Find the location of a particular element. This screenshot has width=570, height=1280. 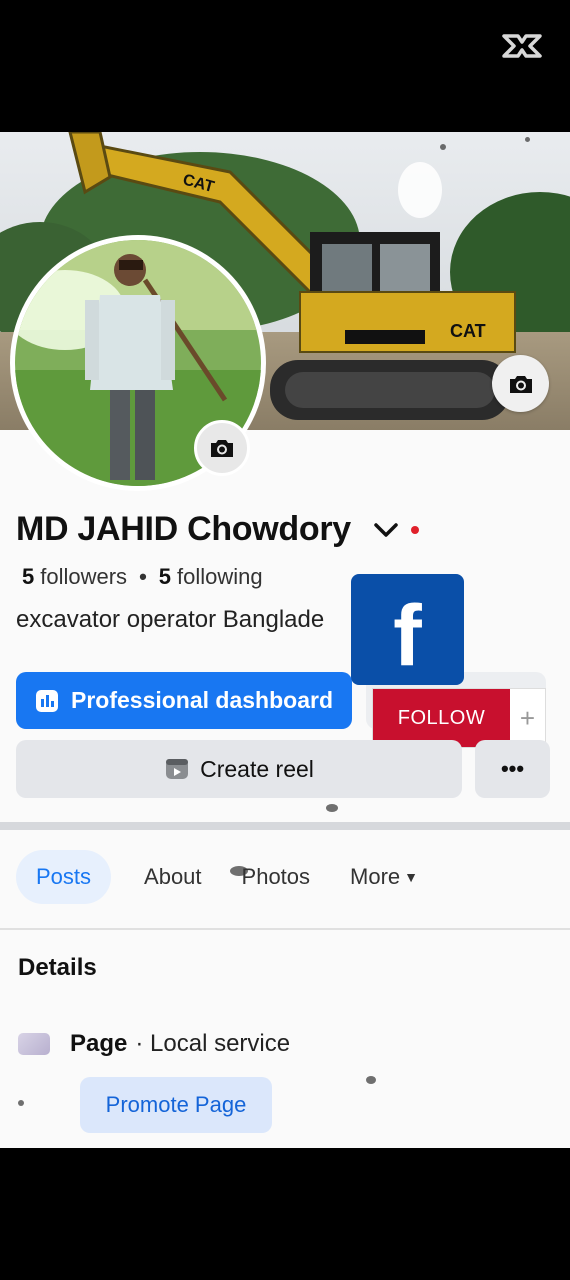

dashboard-label: Professional dashboard is located at coordinates (201, 700).